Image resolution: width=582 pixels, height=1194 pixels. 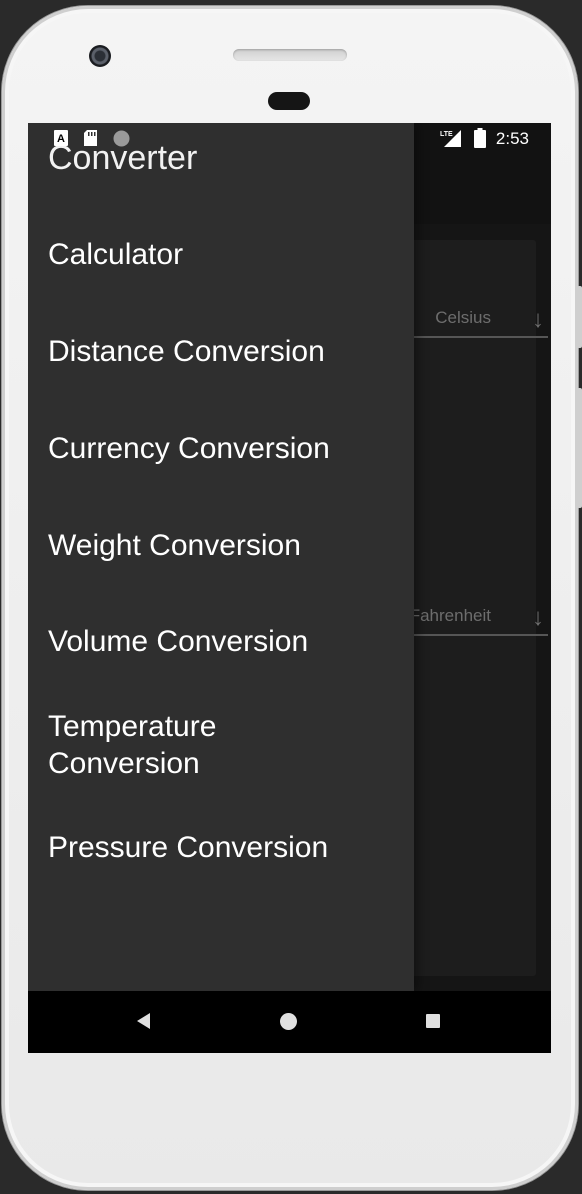 What do you see at coordinates (579, 317) in the screenshot?
I see `volume-button` at bounding box center [579, 317].